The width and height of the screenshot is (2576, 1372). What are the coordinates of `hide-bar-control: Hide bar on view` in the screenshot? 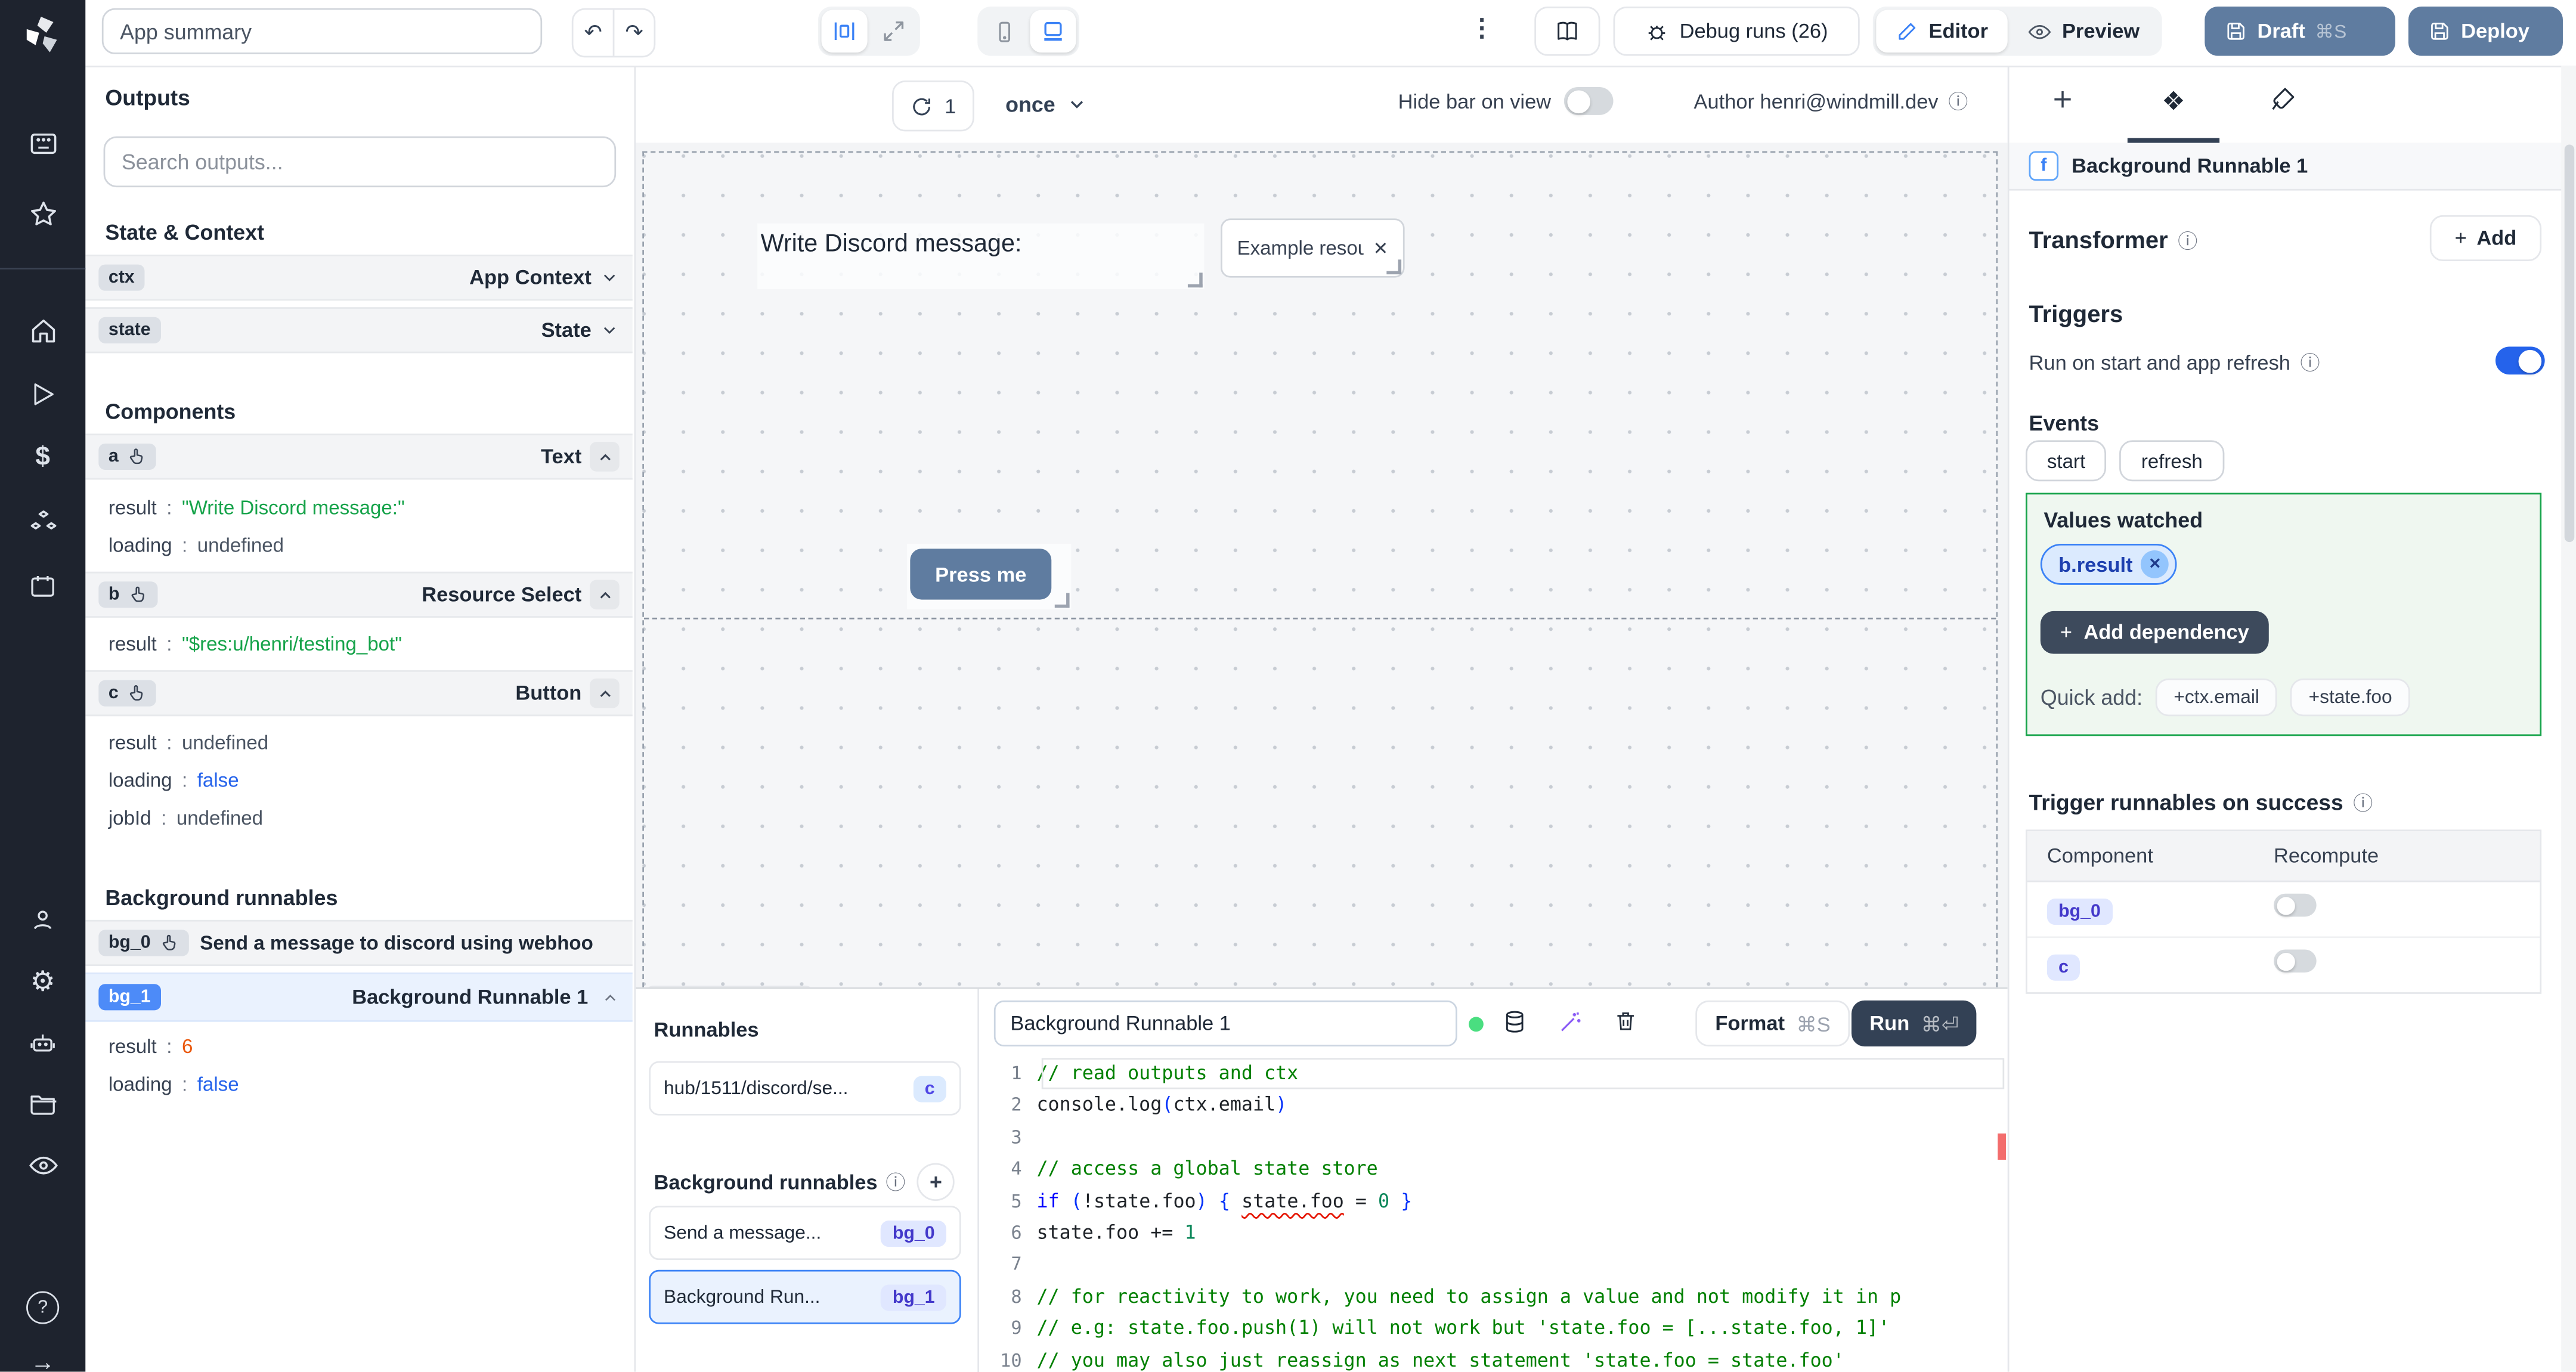 It's located at (1506, 101).